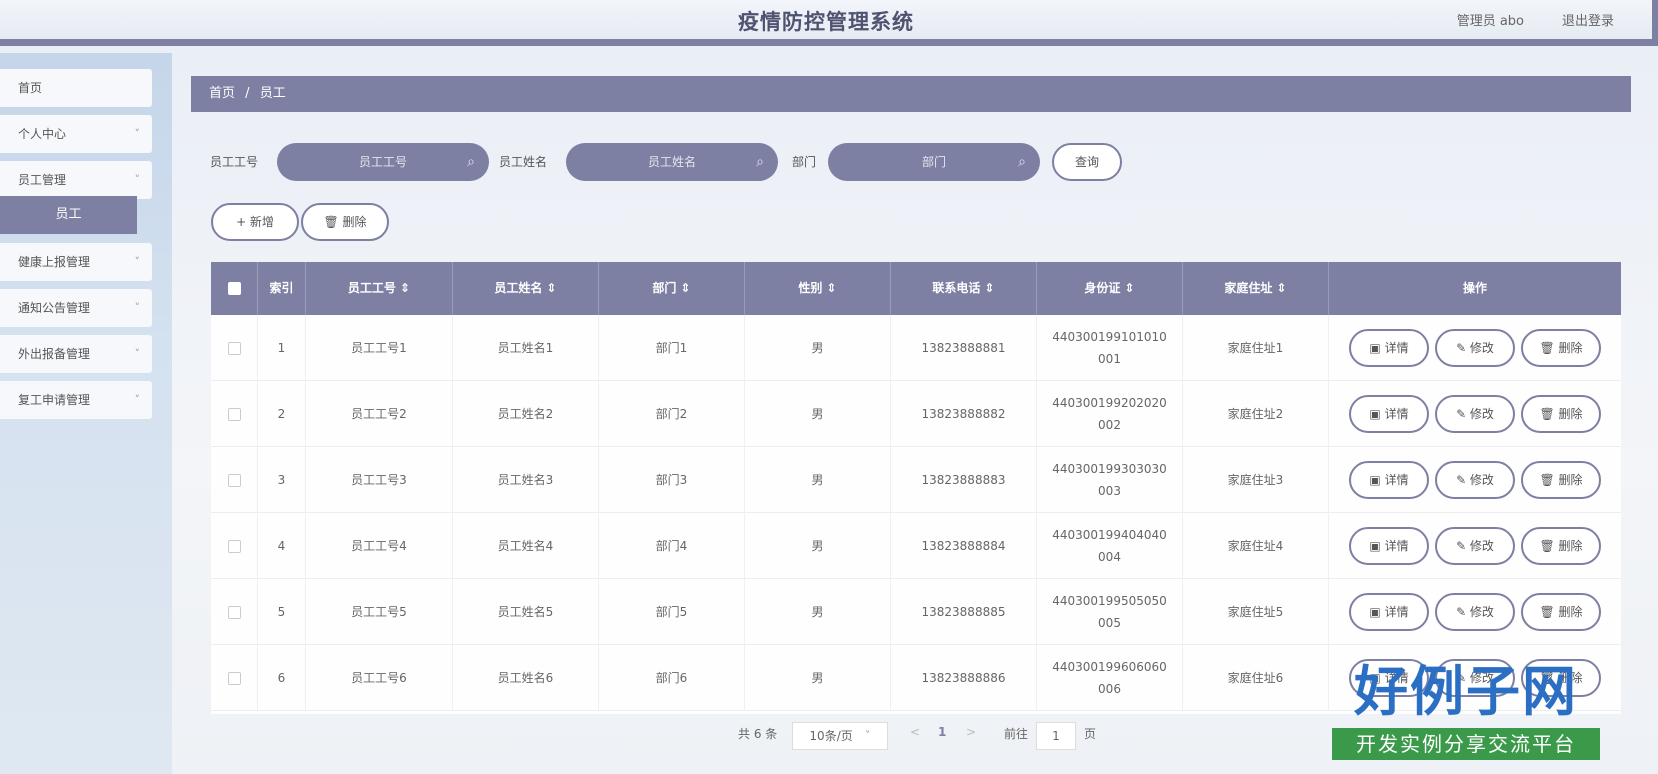  What do you see at coordinates (68, 215) in the screenshot?
I see `sidebar-subitem-employee: 员工` at bounding box center [68, 215].